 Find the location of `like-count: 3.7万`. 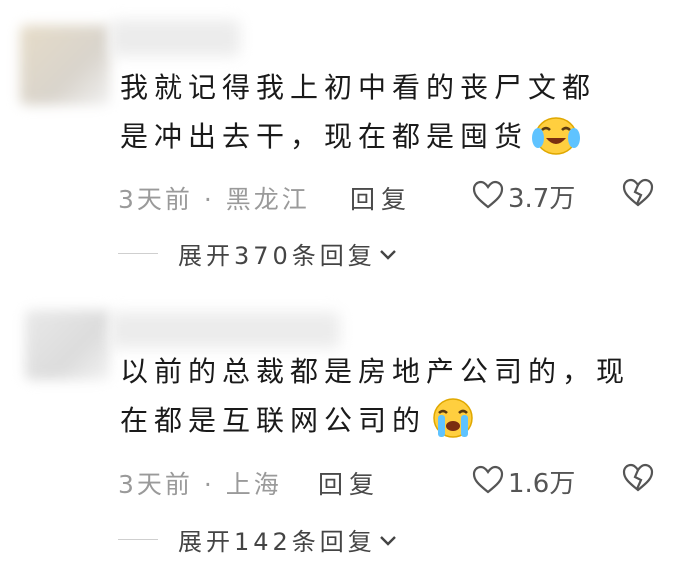

like-count: 3.7万 is located at coordinates (542, 199).